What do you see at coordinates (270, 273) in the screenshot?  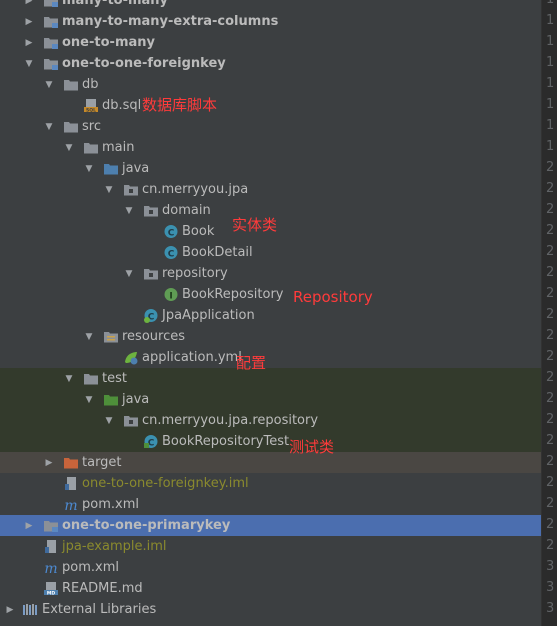 I see `tree-row: ▼ repository` at bounding box center [270, 273].